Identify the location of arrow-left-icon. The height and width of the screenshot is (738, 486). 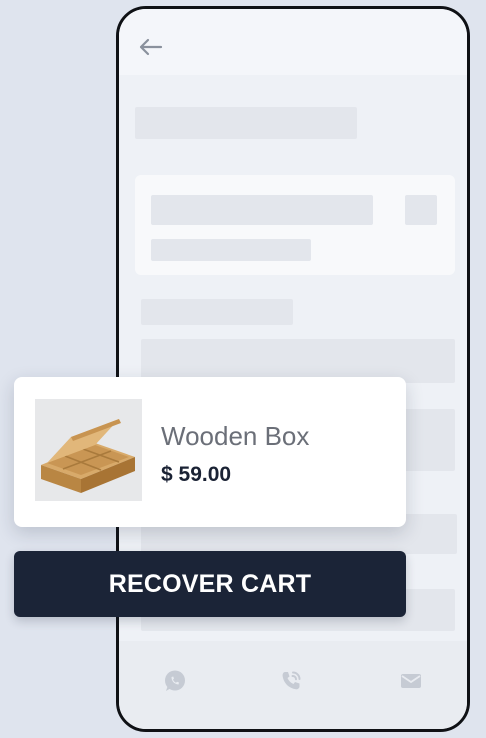
(150, 47).